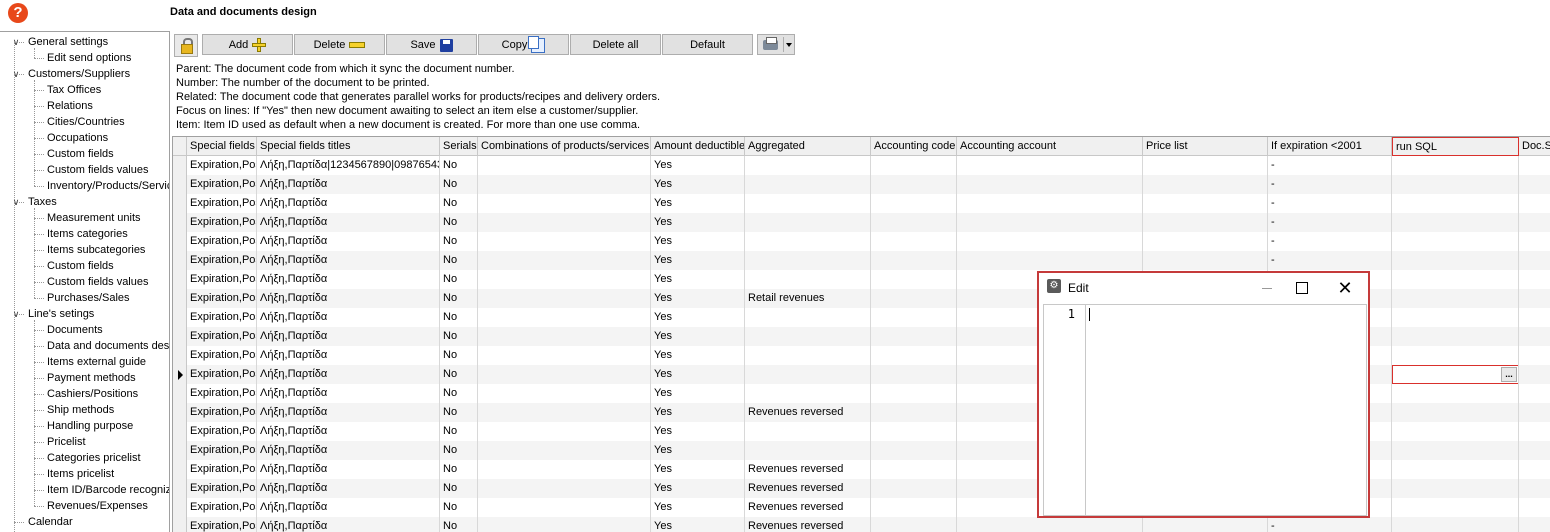 This screenshot has width=1550, height=532. I want to click on tree-item: Items categories, so click(86, 234).